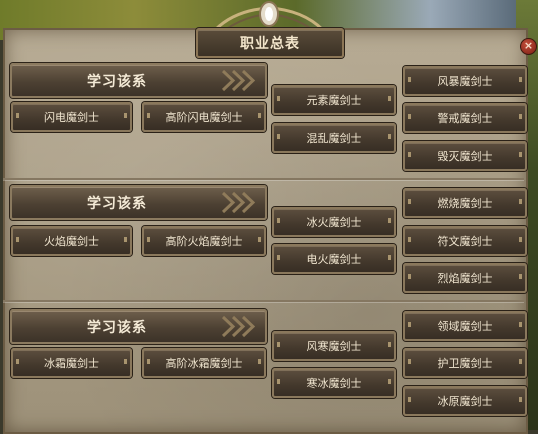  What do you see at coordinates (71, 117) in the screenshot?
I see `class-button-lightning: 闪电魔剑士` at bounding box center [71, 117].